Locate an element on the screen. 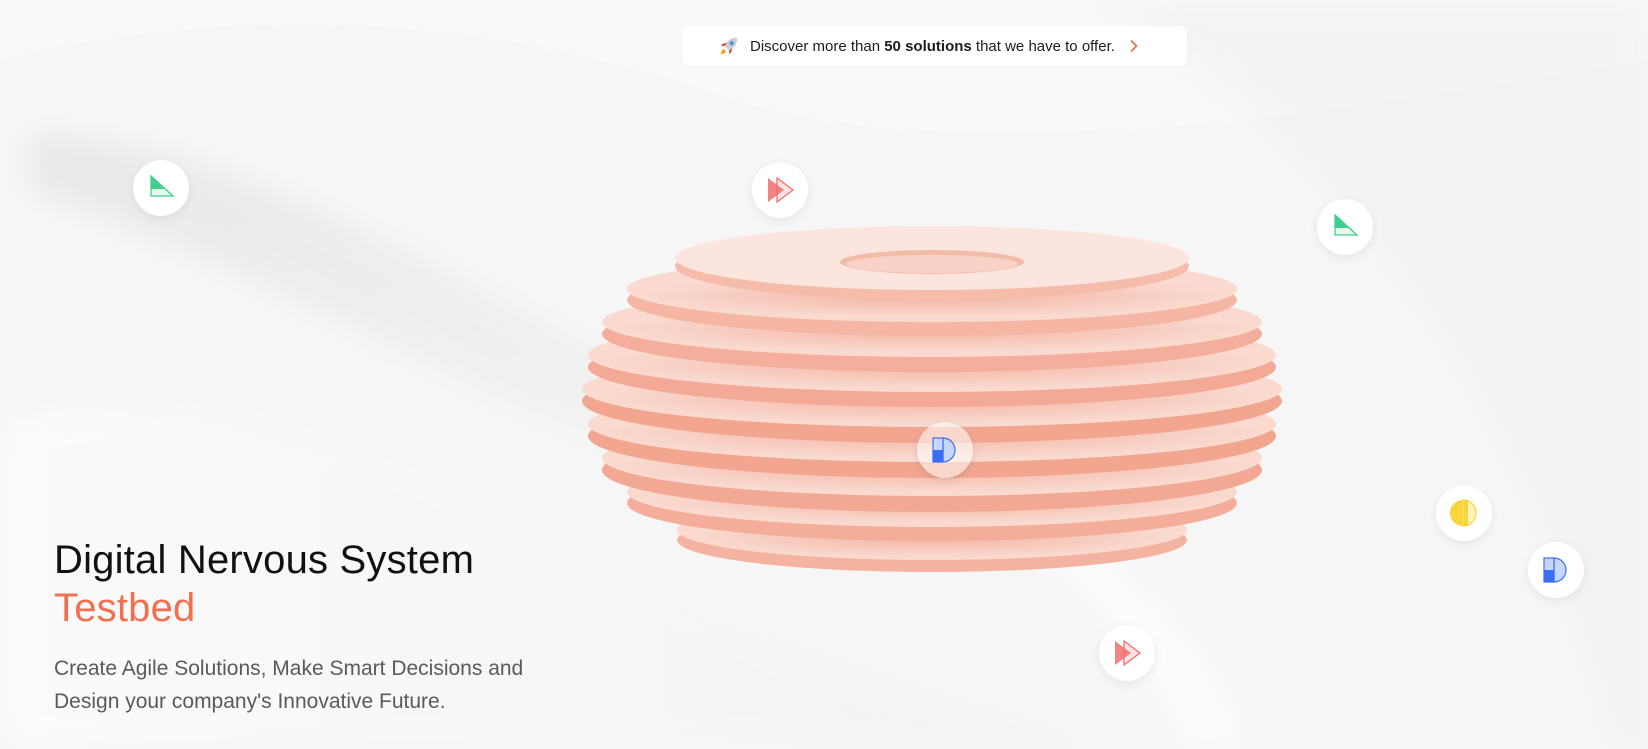 The image size is (1648, 749). play-forward-badge is located at coordinates (780, 190).